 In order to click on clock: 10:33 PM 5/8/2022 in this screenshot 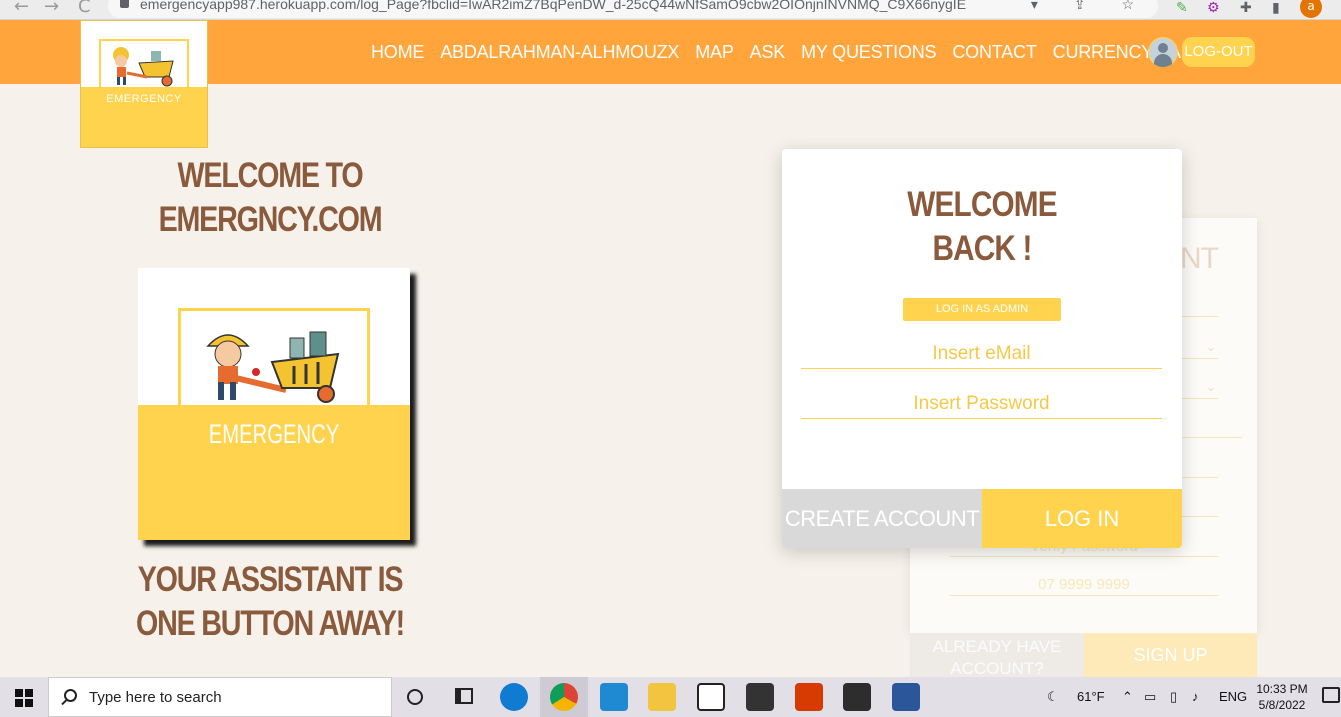, I will do `click(1282, 697)`.